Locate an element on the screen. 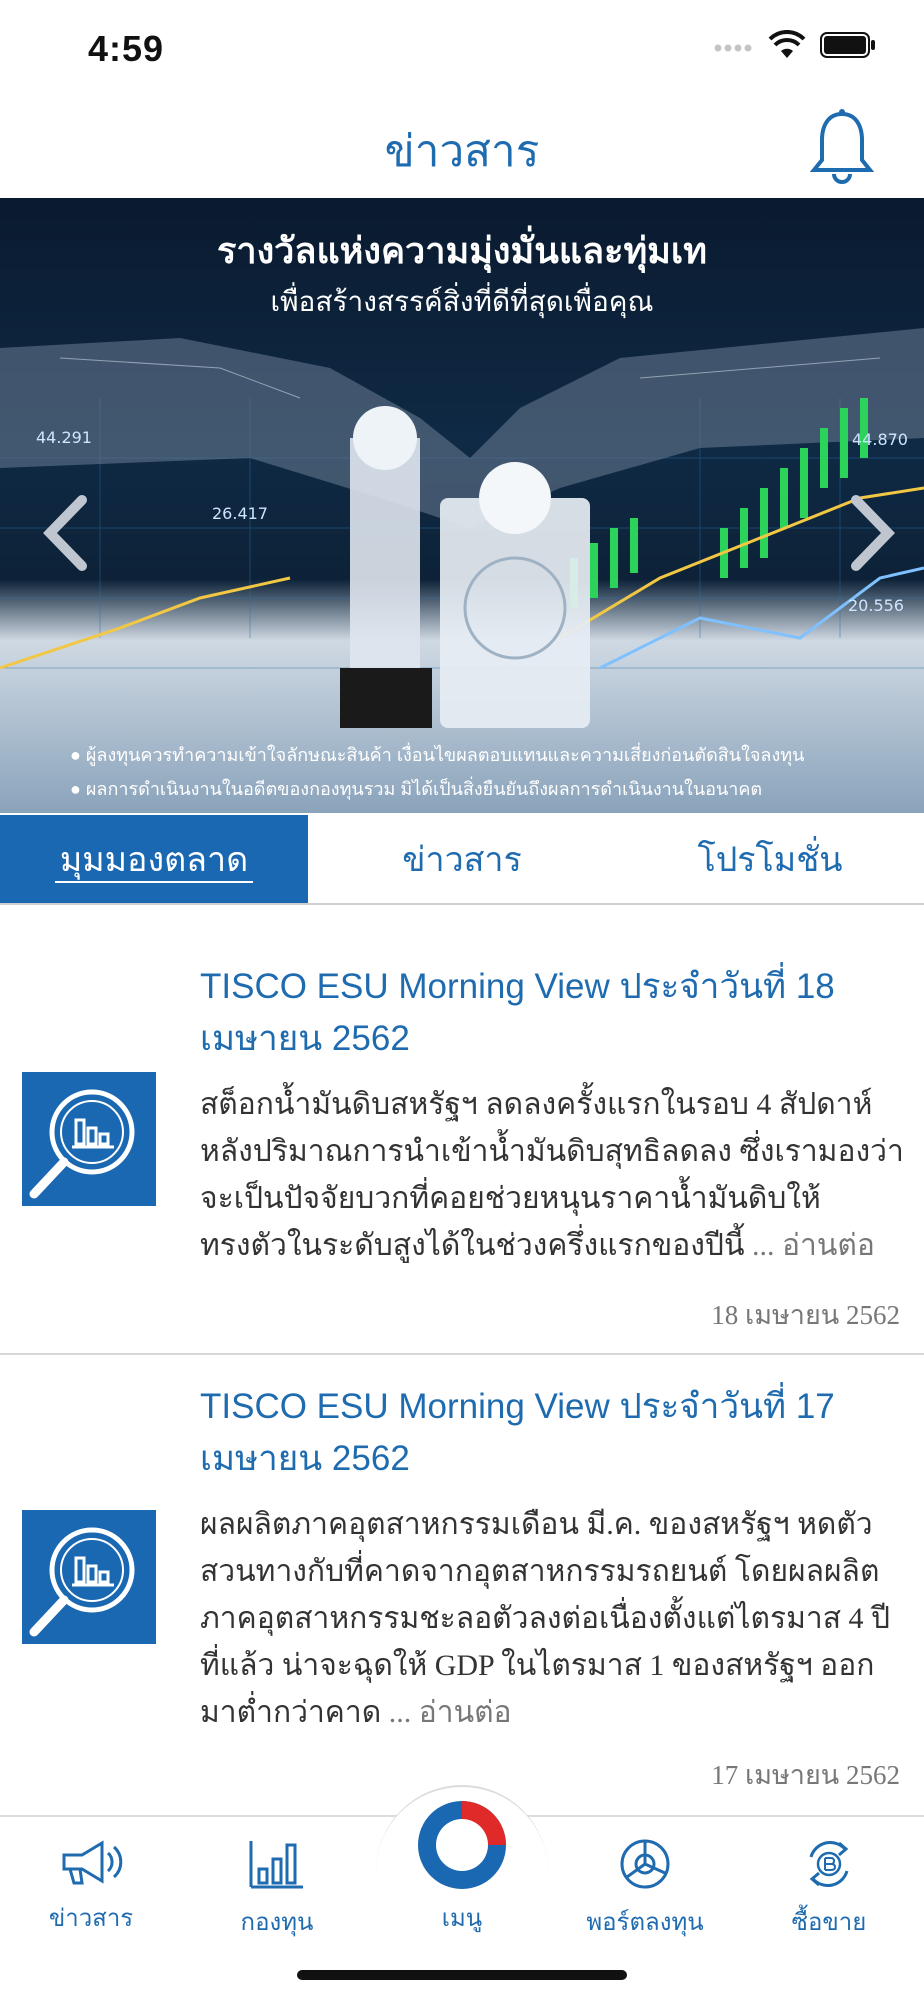 The width and height of the screenshot is (924, 2000). wifi-icon is located at coordinates (787, 47).